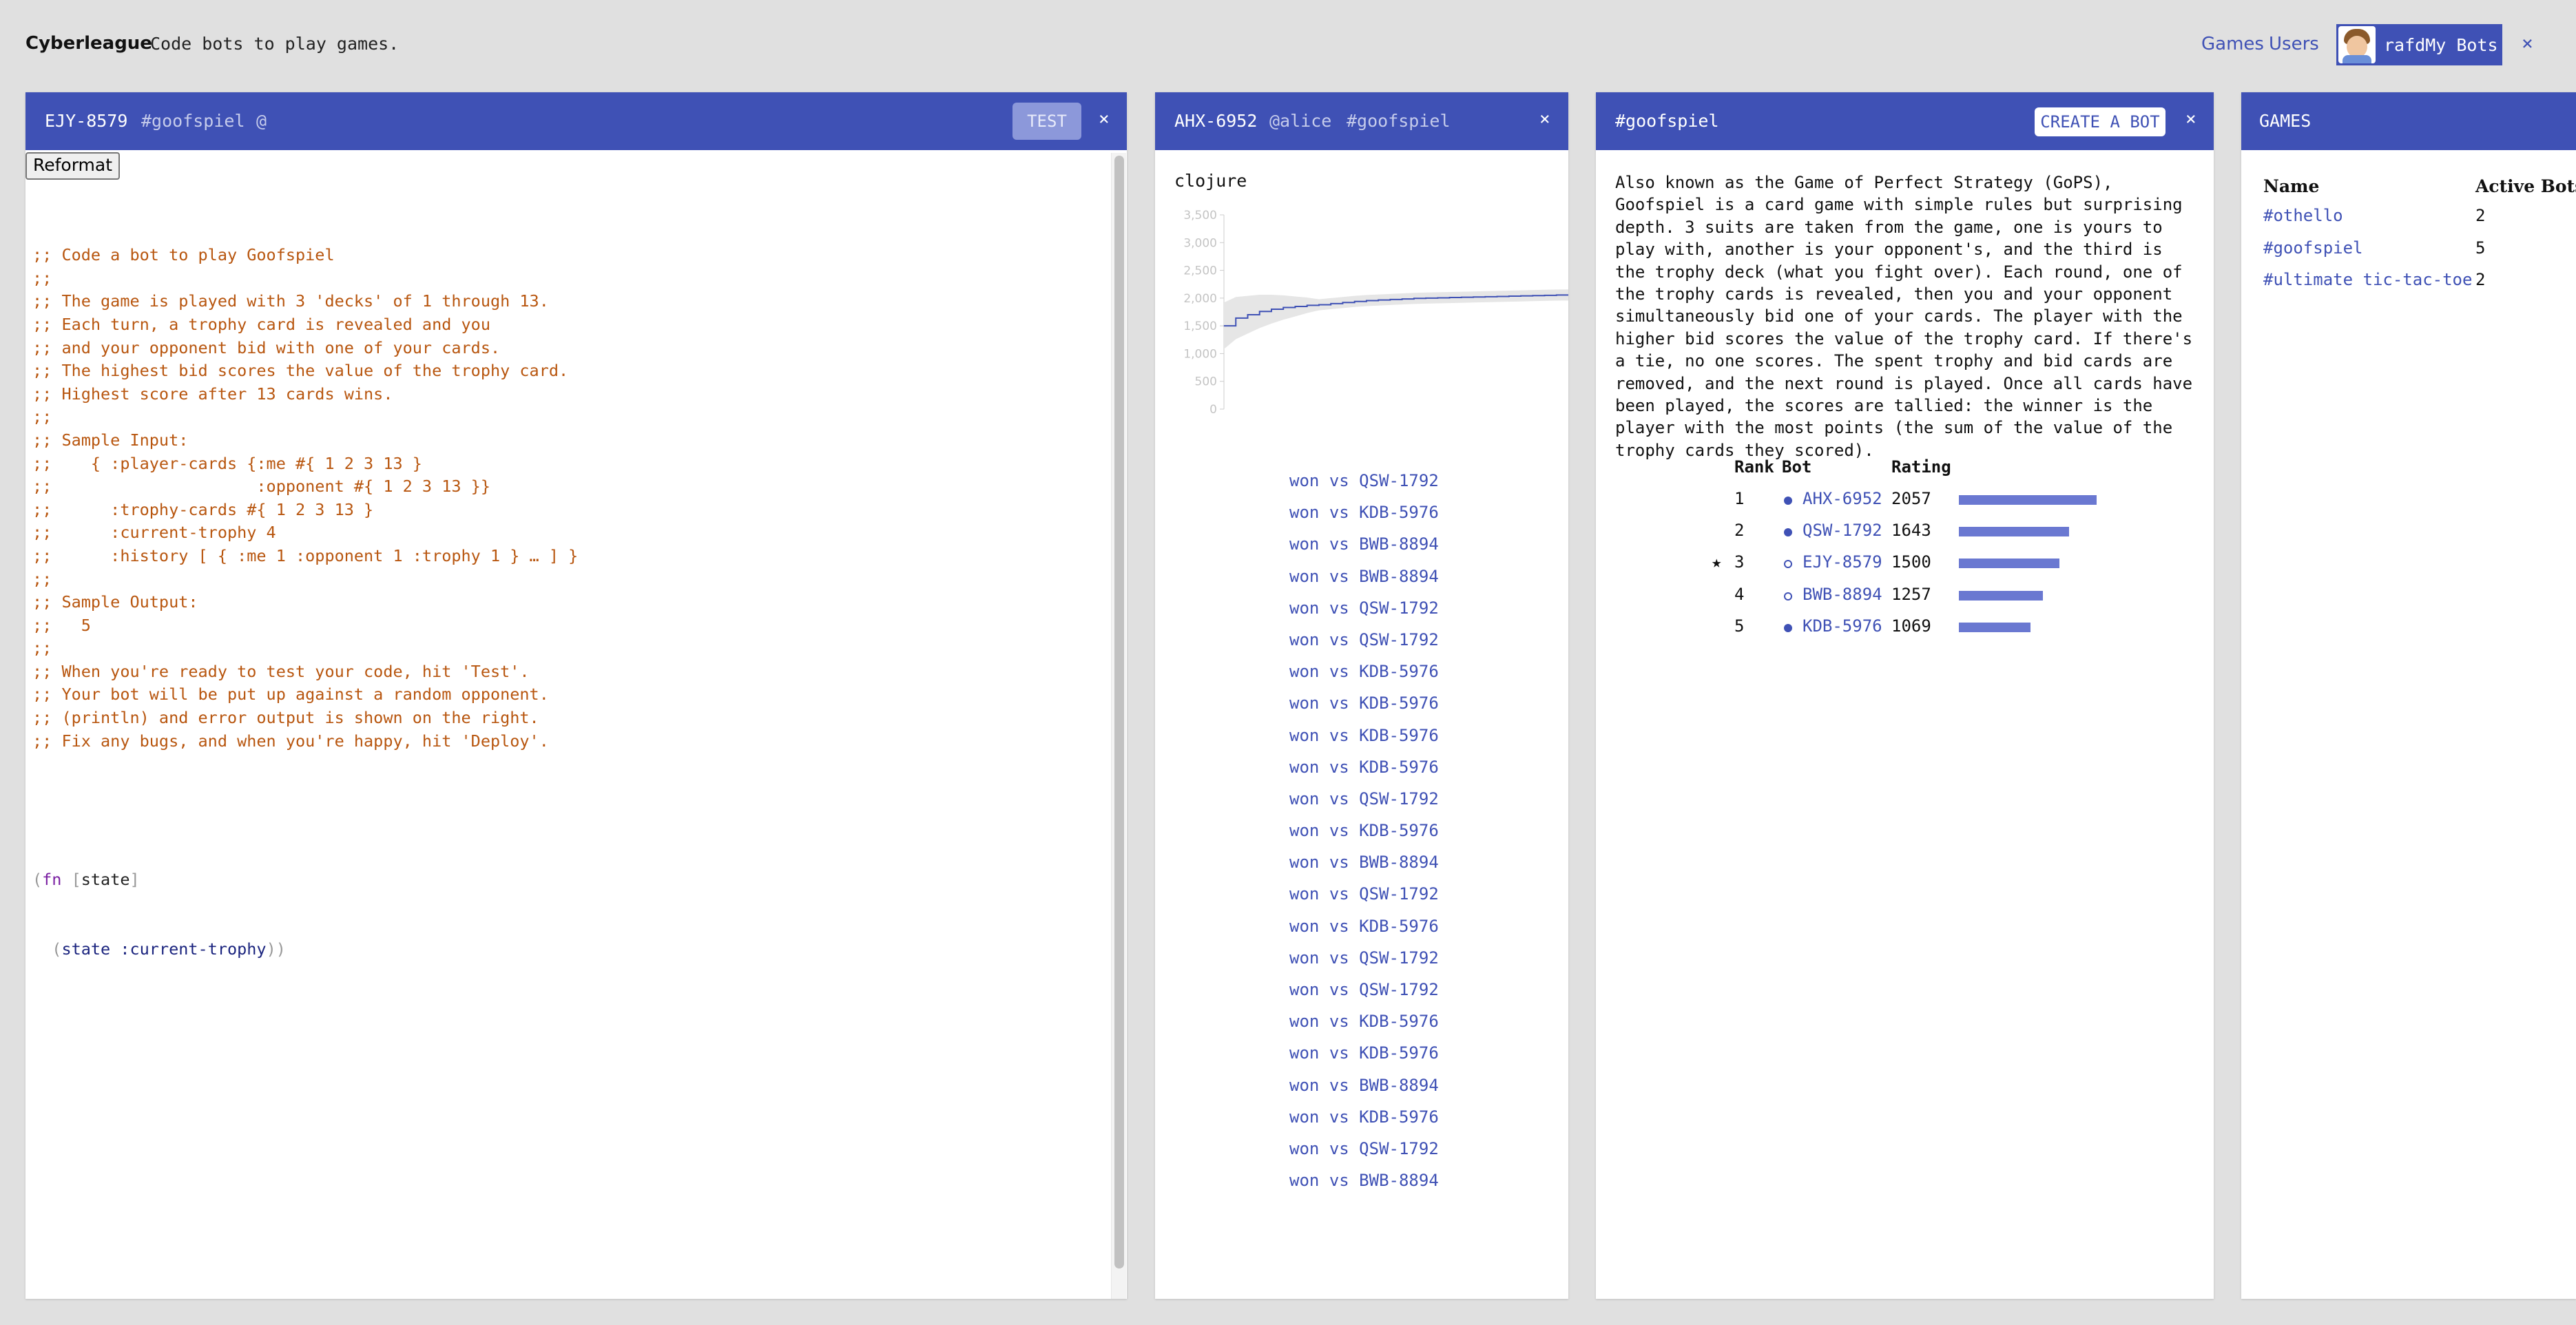 The width and height of the screenshot is (2576, 1325). Describe the element at coordinates (2404, 45) in the screenshot. I see `user-name: rafd` at that location.